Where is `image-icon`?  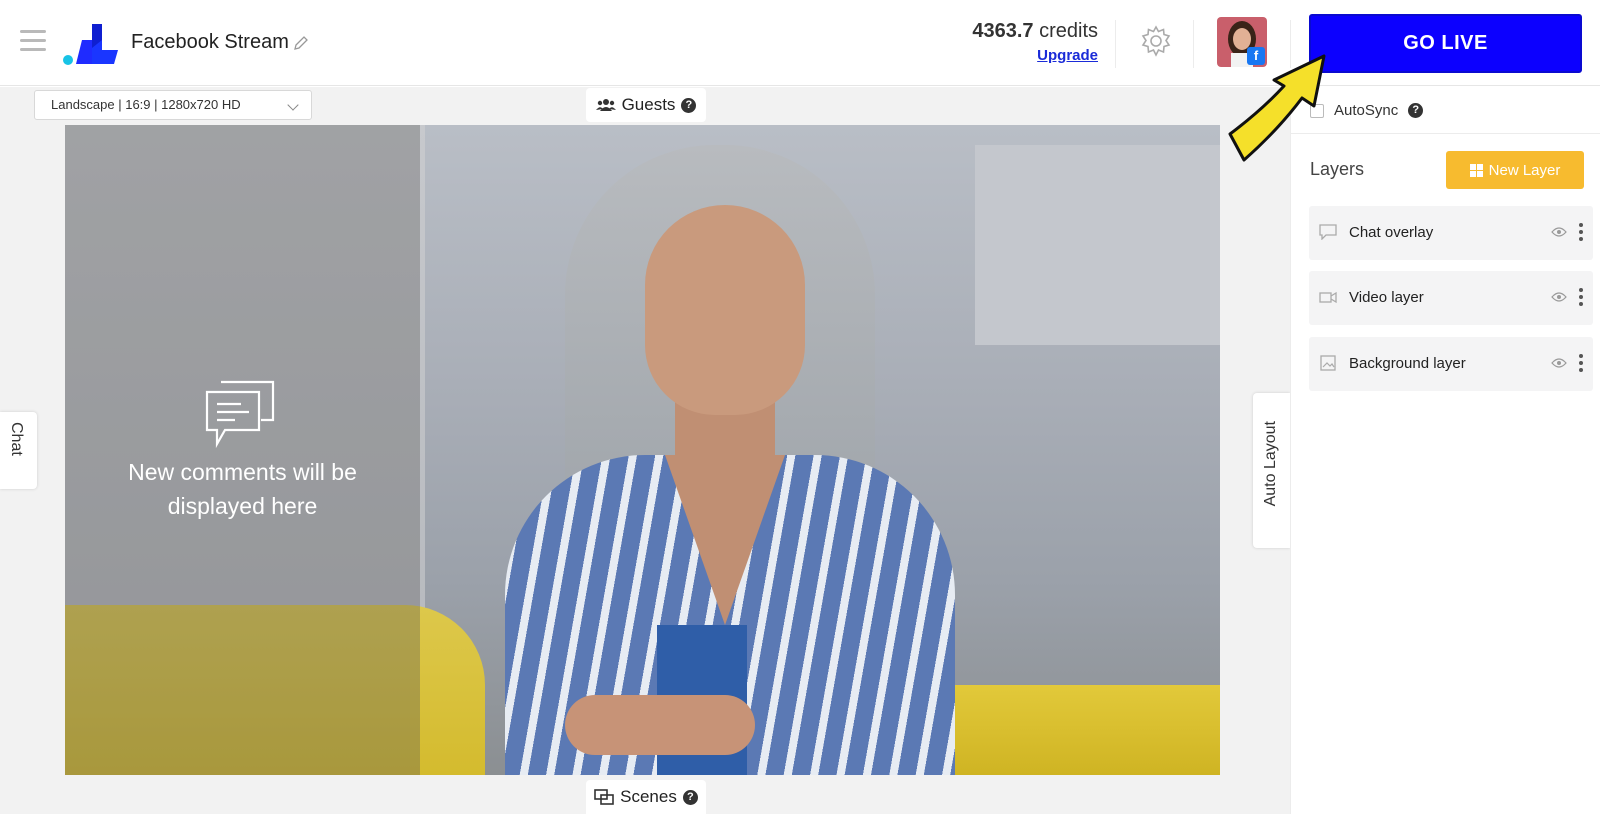
image-icon is located at coordinates (1328, 363).